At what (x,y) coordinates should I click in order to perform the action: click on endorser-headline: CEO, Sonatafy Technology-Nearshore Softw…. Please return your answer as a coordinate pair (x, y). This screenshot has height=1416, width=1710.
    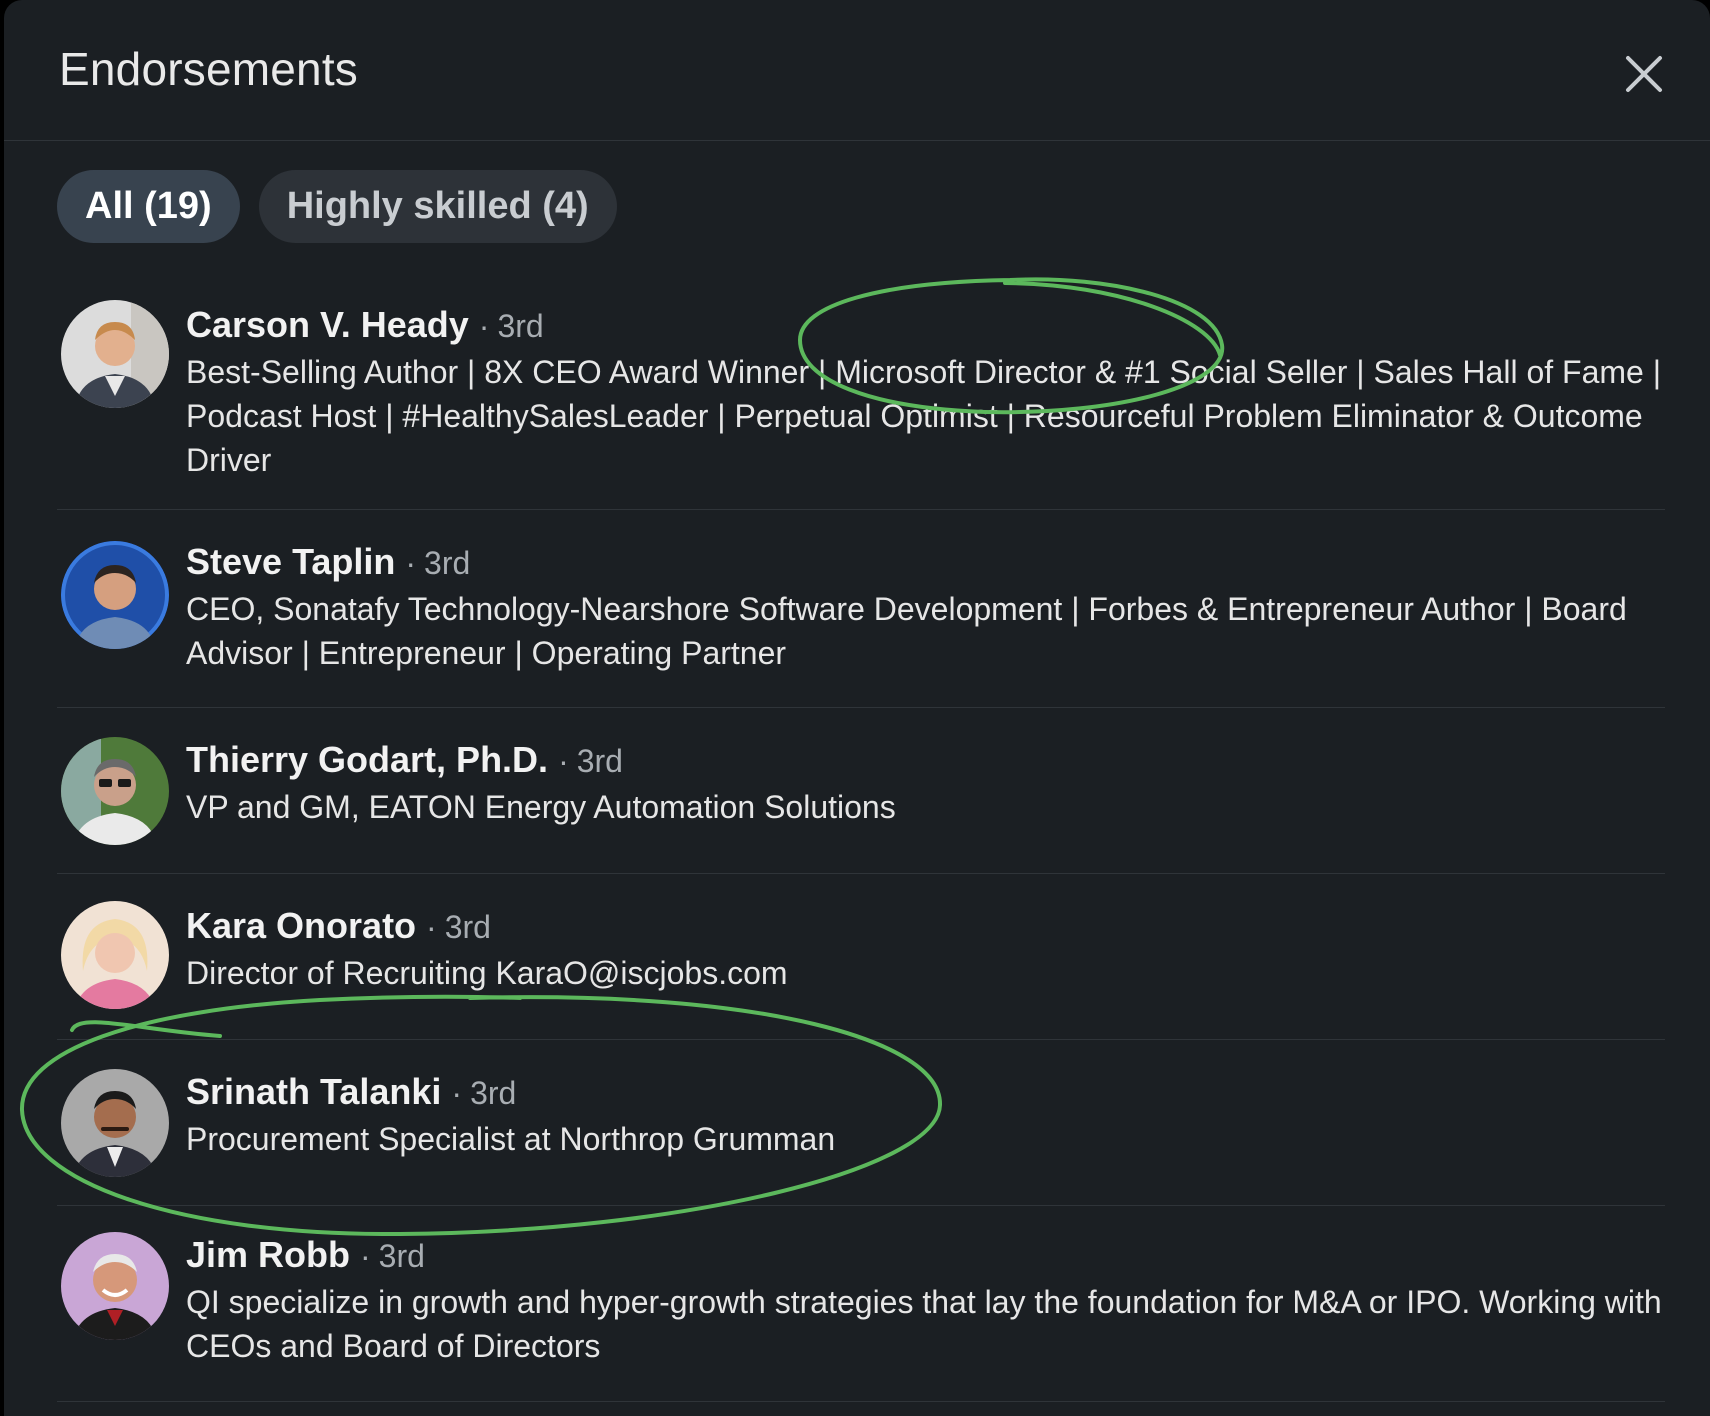
    Looking at the image, I should click on (906, 631).